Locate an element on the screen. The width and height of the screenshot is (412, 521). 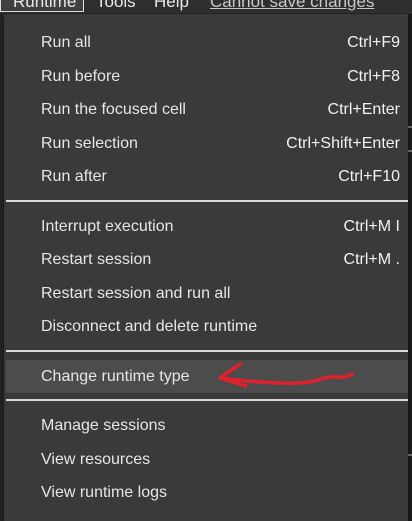
menu-item-label: Run after is located at coordinates (74, 176).